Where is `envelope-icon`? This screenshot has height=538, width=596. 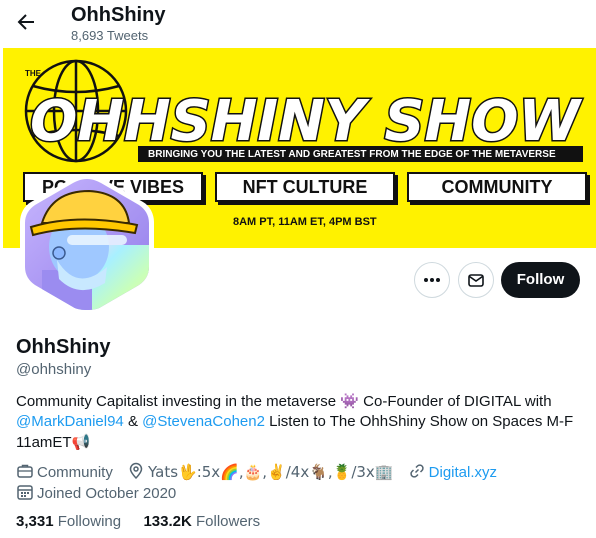 envelope-icon is located at coordinates (476, 280).